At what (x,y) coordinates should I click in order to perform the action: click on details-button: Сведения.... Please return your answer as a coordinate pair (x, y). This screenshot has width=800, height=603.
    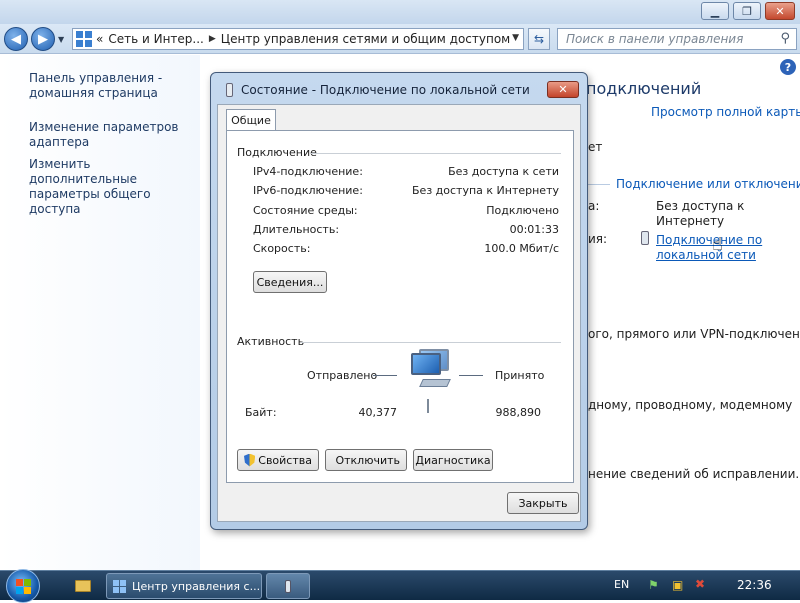
    Looking at the image, I should click on (290, 282).